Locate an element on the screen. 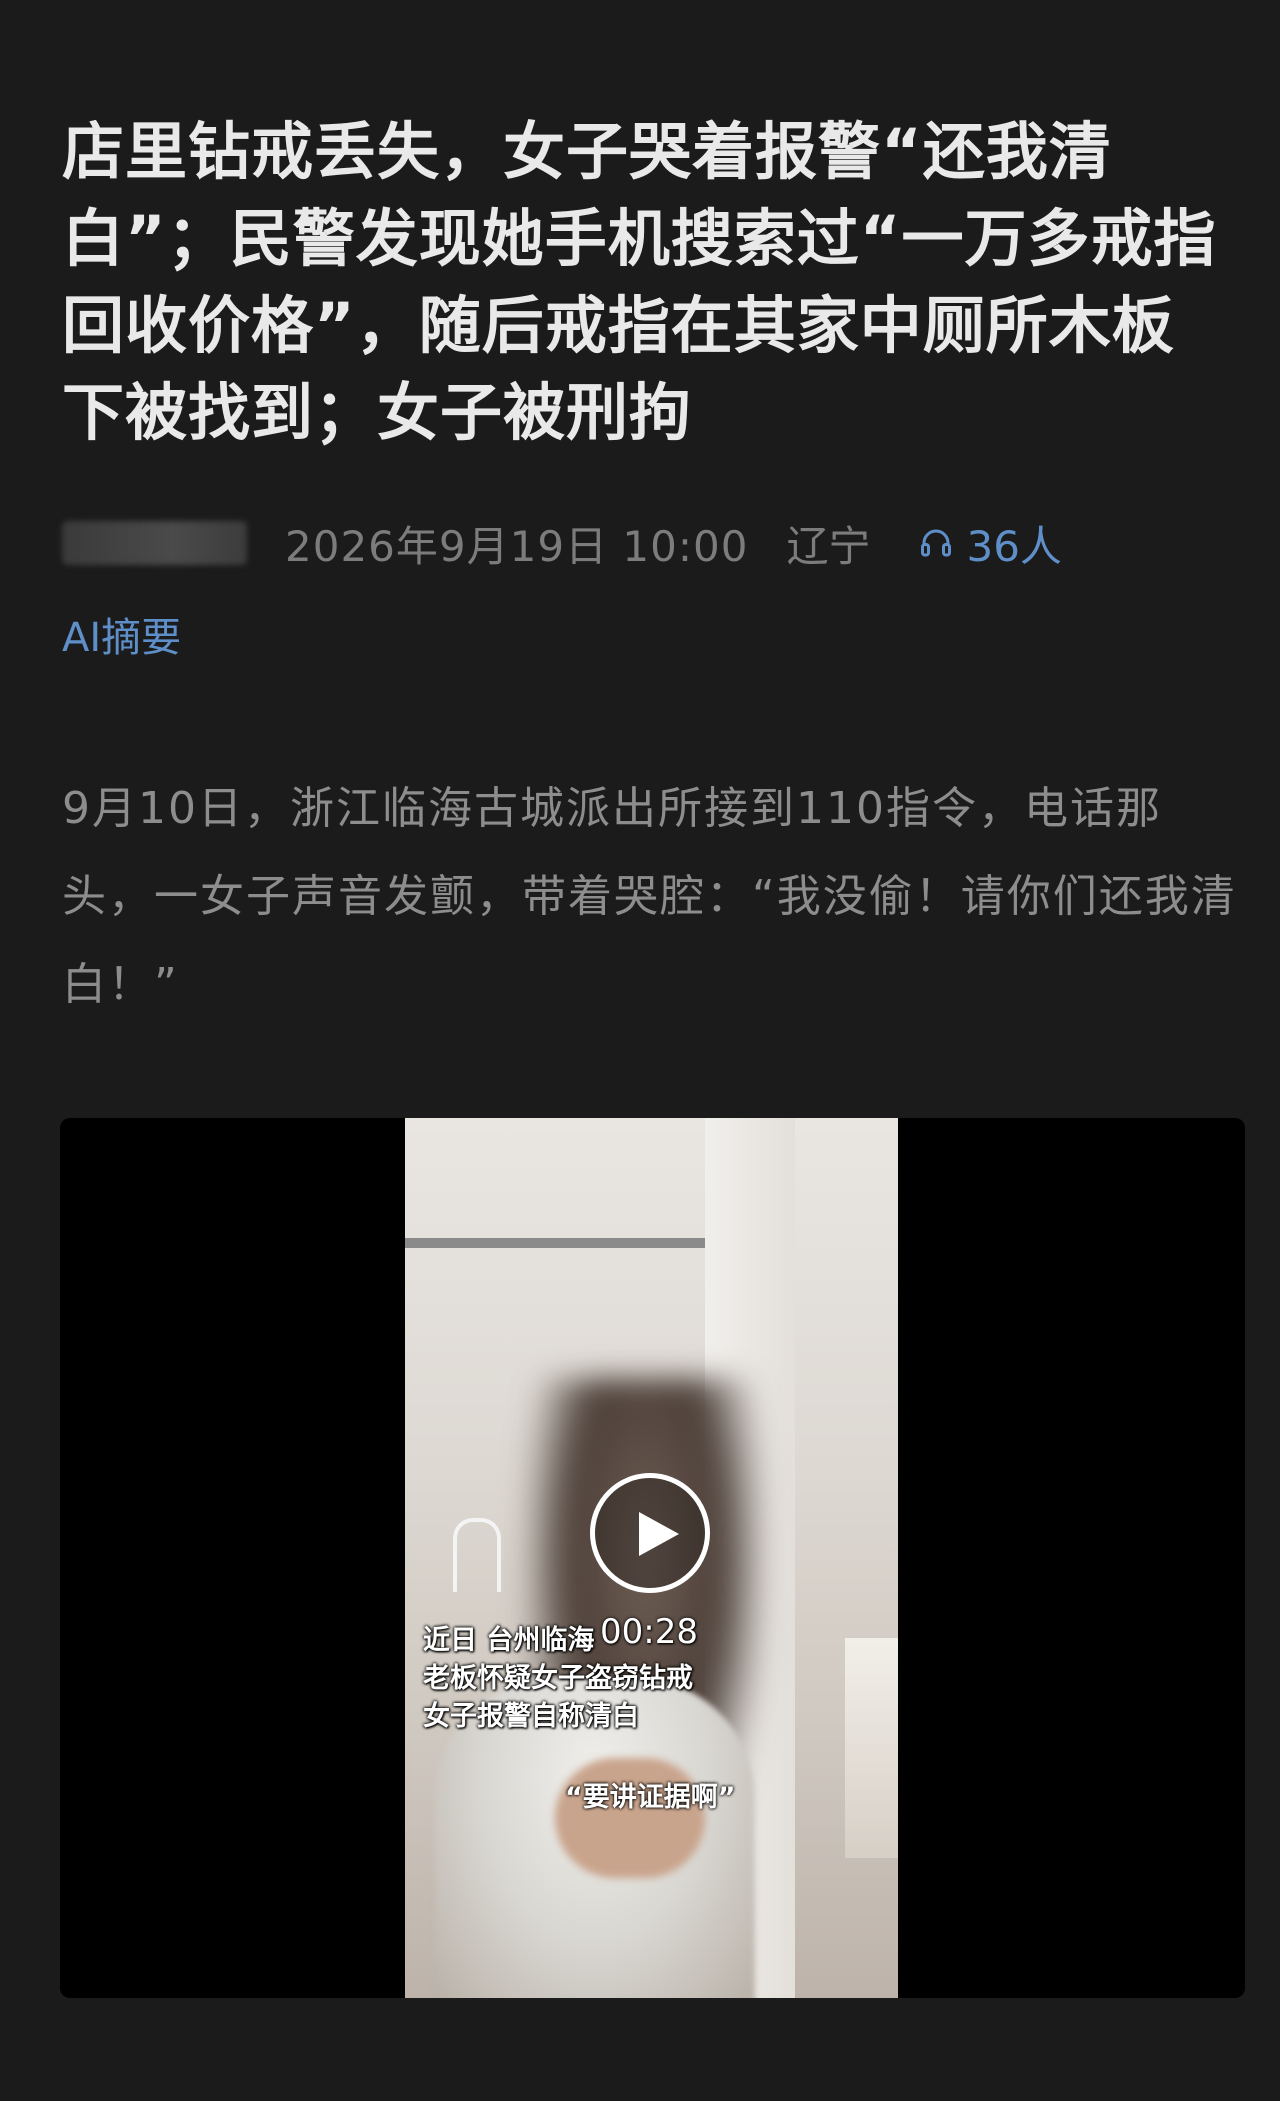  play-icon is located at coordinates (659, 1534).